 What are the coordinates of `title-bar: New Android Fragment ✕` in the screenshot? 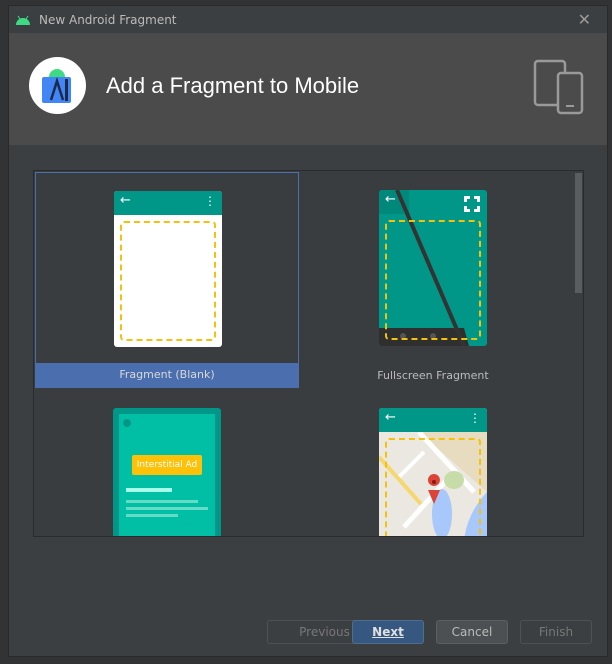 It's located at (308, 19).